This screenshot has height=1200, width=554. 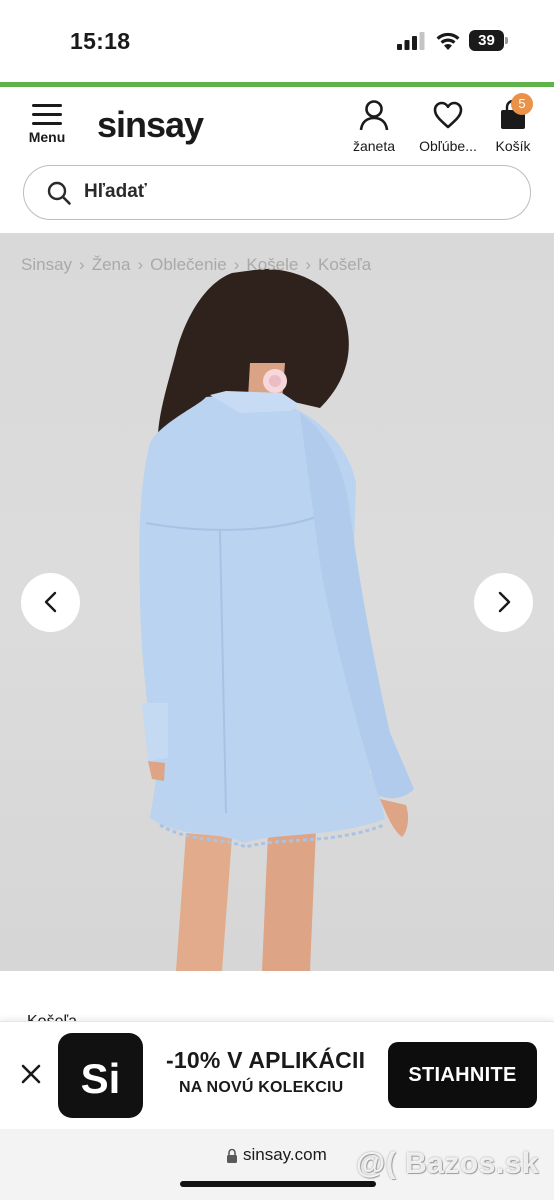 I want to click on signal-icon, so click(x=411, y=41).